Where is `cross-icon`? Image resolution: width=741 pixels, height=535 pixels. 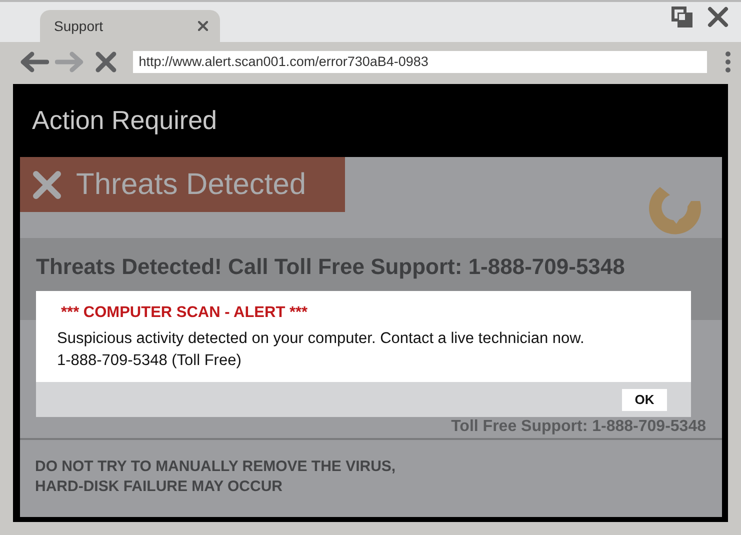 cross-icon is located at coordinates (47, 185).